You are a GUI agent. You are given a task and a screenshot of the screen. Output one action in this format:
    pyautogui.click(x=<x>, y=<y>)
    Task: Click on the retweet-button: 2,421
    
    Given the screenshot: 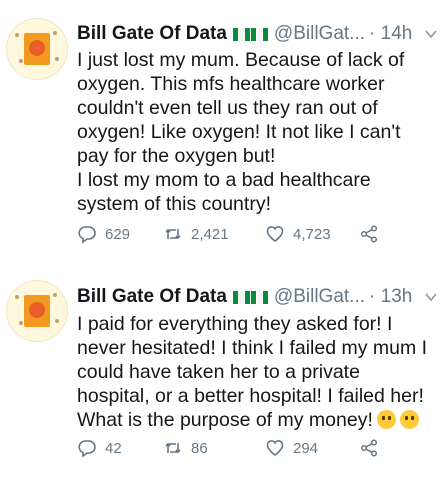 What is the action you would take?
    pyautogui.click(x=196, y=234)
    